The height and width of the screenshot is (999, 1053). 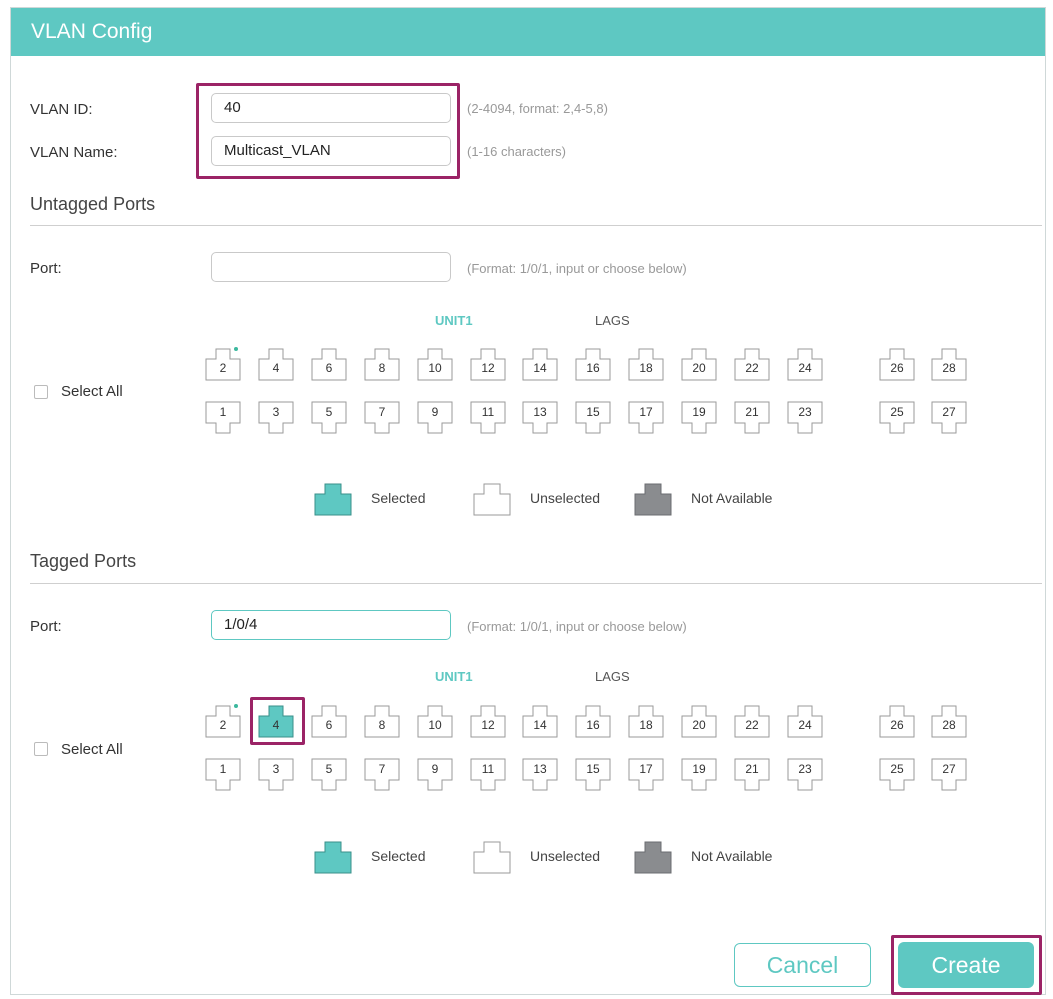 What do you see at coordinates (593, 412) in the screenshot?
I see `port-number: 15` at bounding box center [593, 412].